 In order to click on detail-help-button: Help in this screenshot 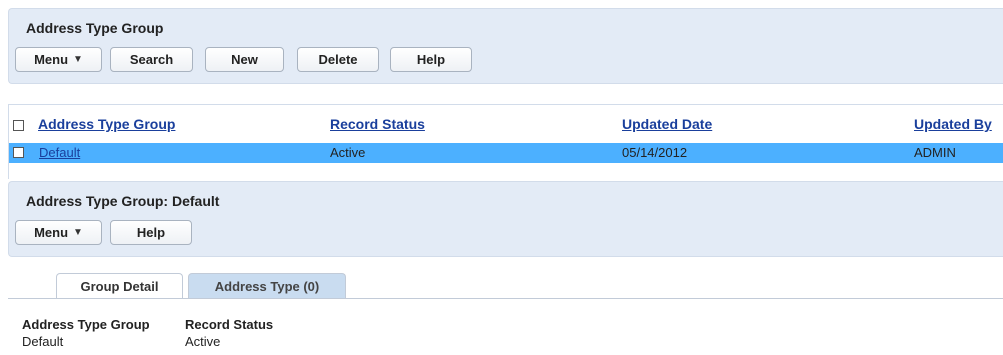, I will do `click(151, 232)`.